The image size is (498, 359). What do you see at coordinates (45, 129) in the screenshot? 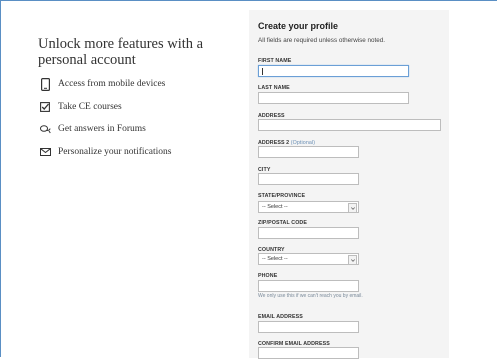
I see `chat-bubbles-icon` at bounding box center [45, 129].